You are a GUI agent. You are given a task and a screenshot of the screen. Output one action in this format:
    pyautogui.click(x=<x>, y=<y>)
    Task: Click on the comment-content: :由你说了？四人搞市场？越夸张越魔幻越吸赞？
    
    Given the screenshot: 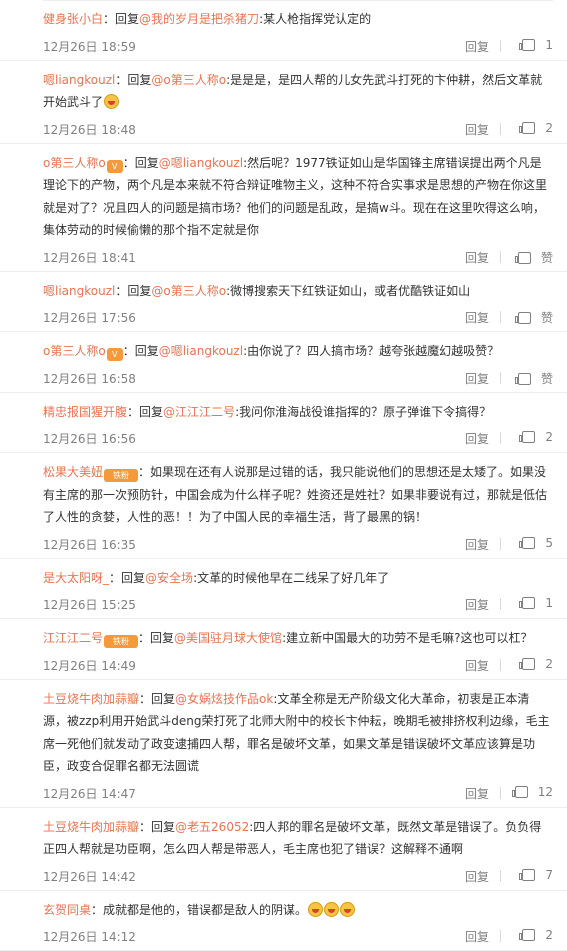 What is the action you would take?
    pyautogui.click(x=371, y=351)
    